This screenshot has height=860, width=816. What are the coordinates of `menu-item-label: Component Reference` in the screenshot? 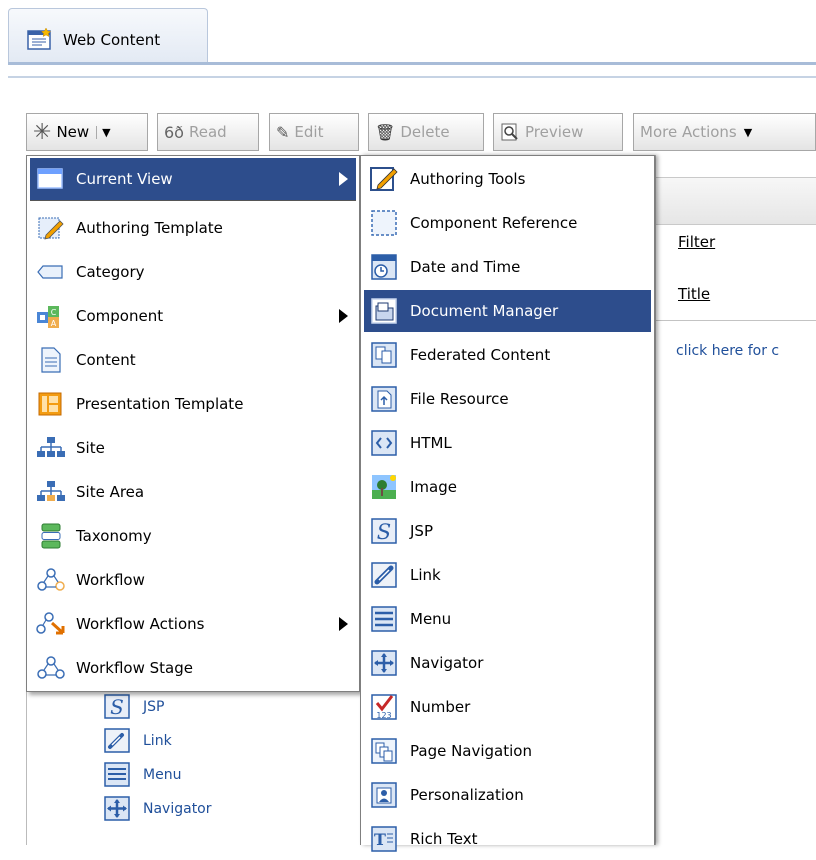 It's located at (494, 223).